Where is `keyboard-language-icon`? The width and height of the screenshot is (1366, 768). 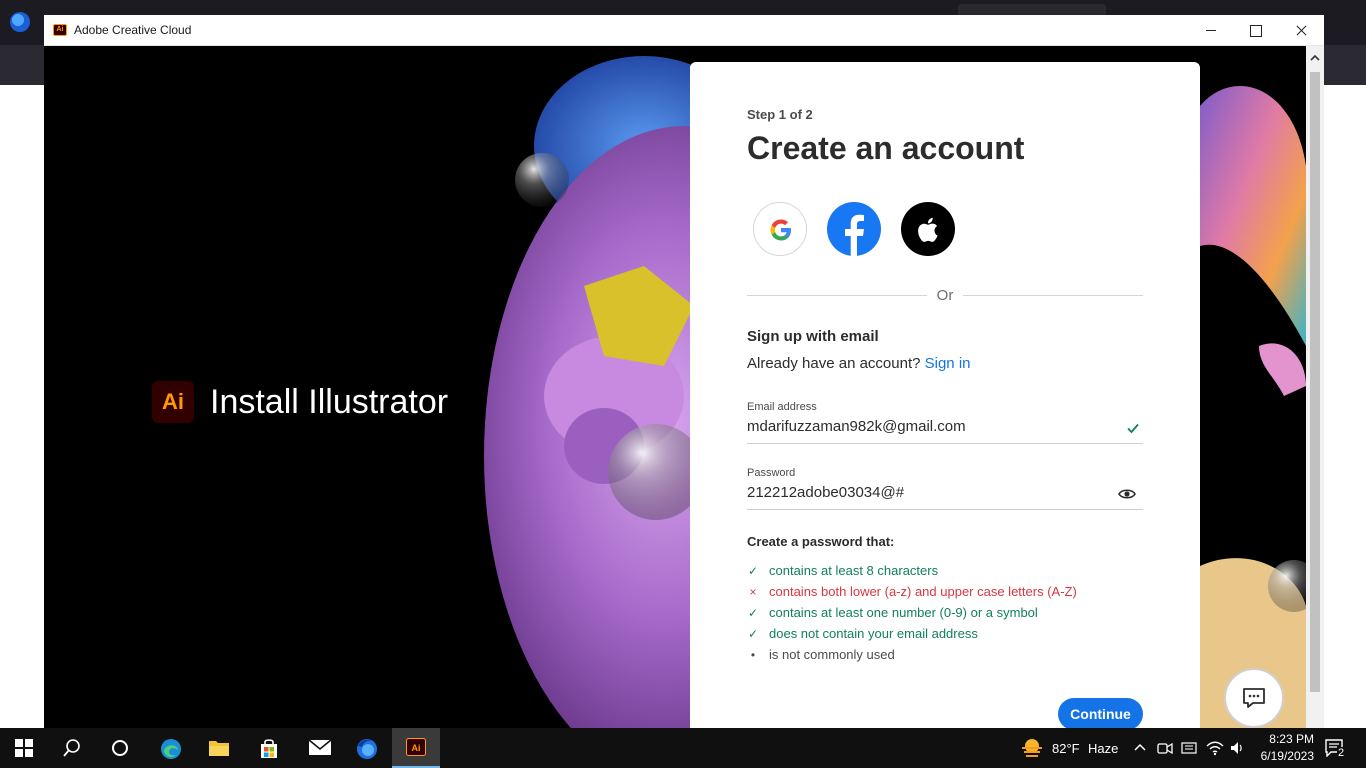 keyboard-language-icon is located at coordinates (1189, 748).